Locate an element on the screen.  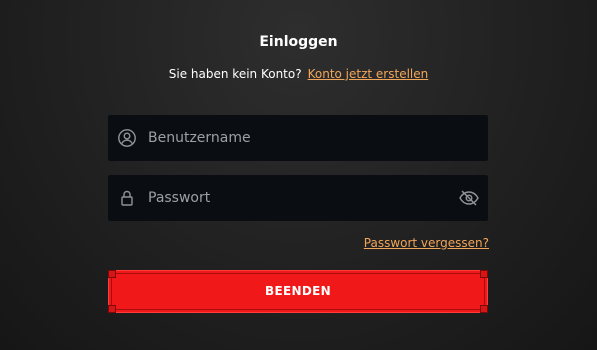
submit-button: BEENDEN is located at coordinates (298, 291).